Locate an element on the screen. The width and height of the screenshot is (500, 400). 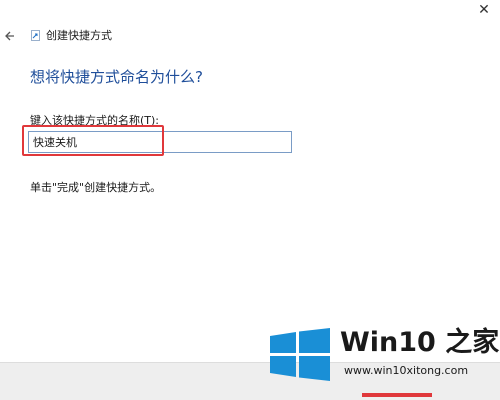
finish-button-highlight is located at coordinates (397, 395).